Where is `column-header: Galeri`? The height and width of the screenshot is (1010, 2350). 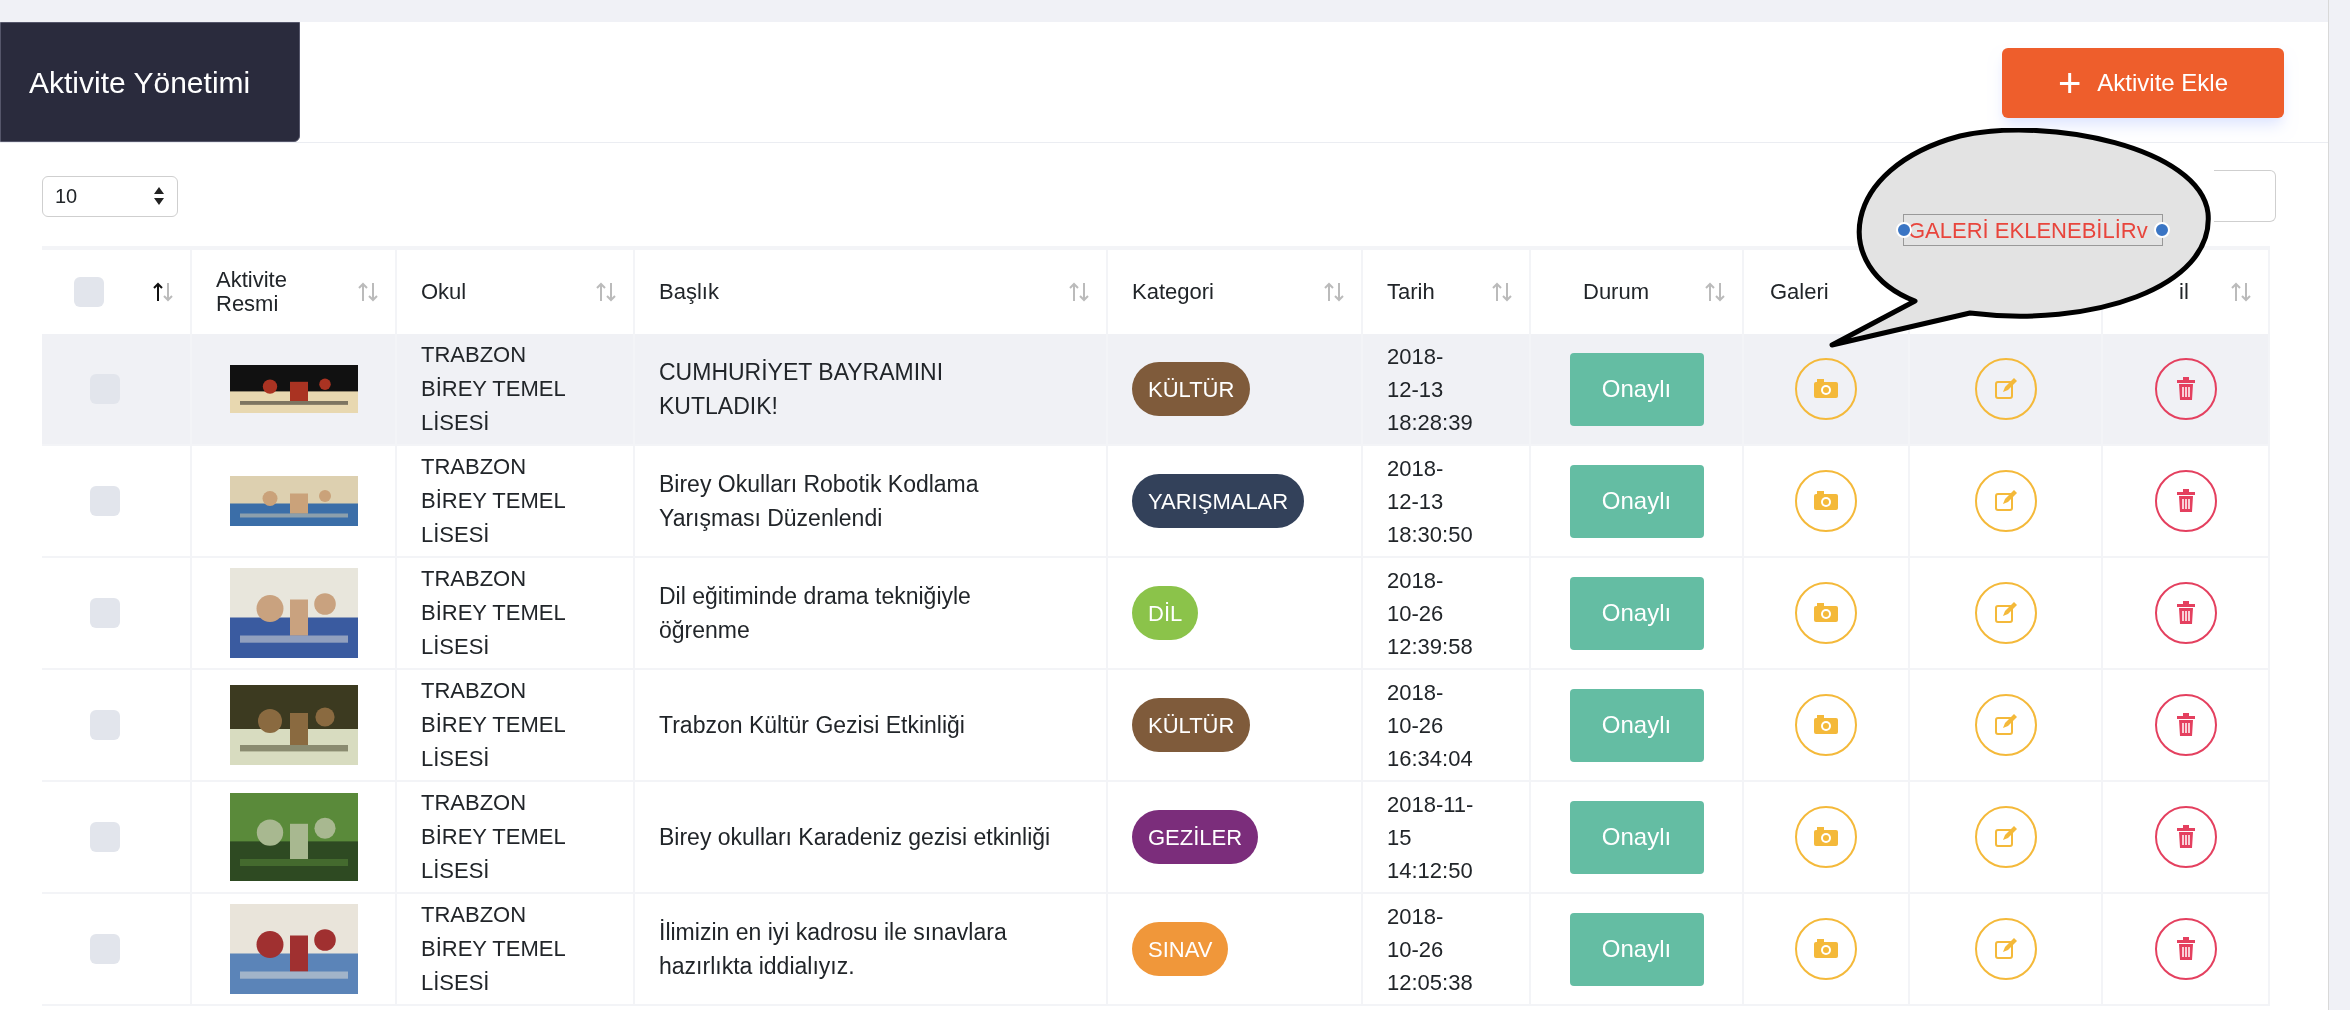 column-header: Galeri is located at coordinates (1820, 292).